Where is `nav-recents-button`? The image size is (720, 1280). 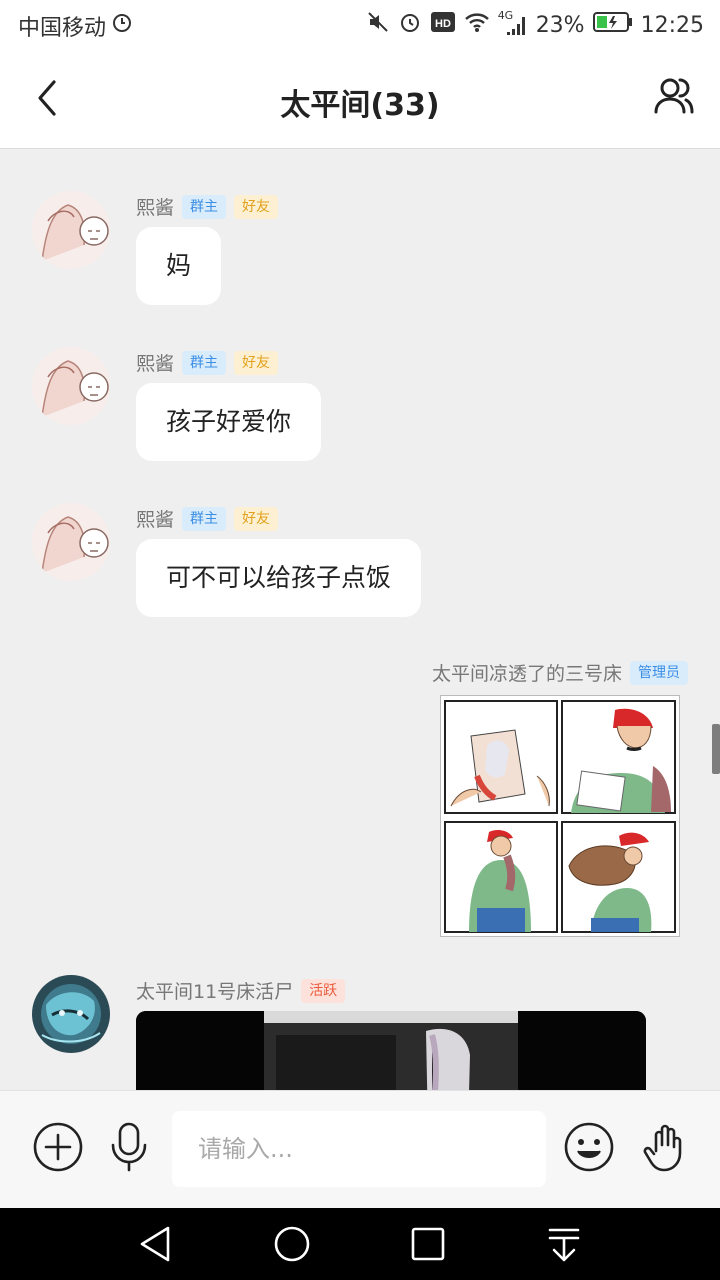
nav-recents-button is located at coordinates (428, 1244).